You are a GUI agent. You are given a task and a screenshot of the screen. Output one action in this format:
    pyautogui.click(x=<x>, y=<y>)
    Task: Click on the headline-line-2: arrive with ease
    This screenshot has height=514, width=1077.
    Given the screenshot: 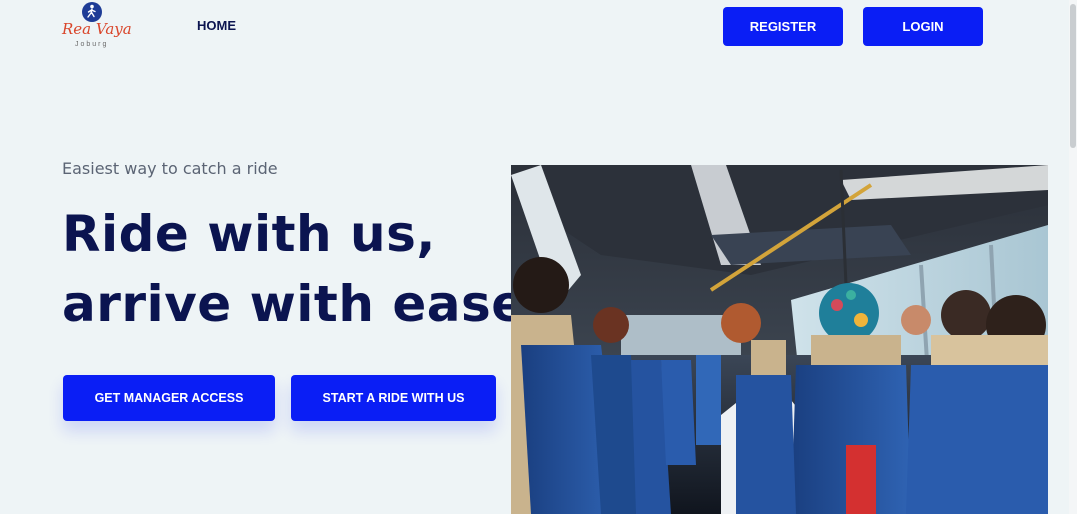 What is the action you would take?
    pyautogui.click(x=294, y=304)
    